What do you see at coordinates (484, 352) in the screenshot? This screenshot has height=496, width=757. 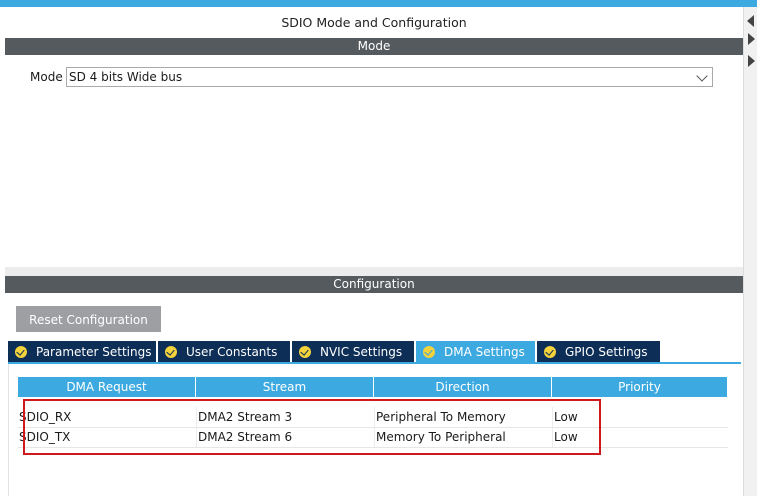 I see `tab-label: DMA Settings` at bounding box center [484, 352].